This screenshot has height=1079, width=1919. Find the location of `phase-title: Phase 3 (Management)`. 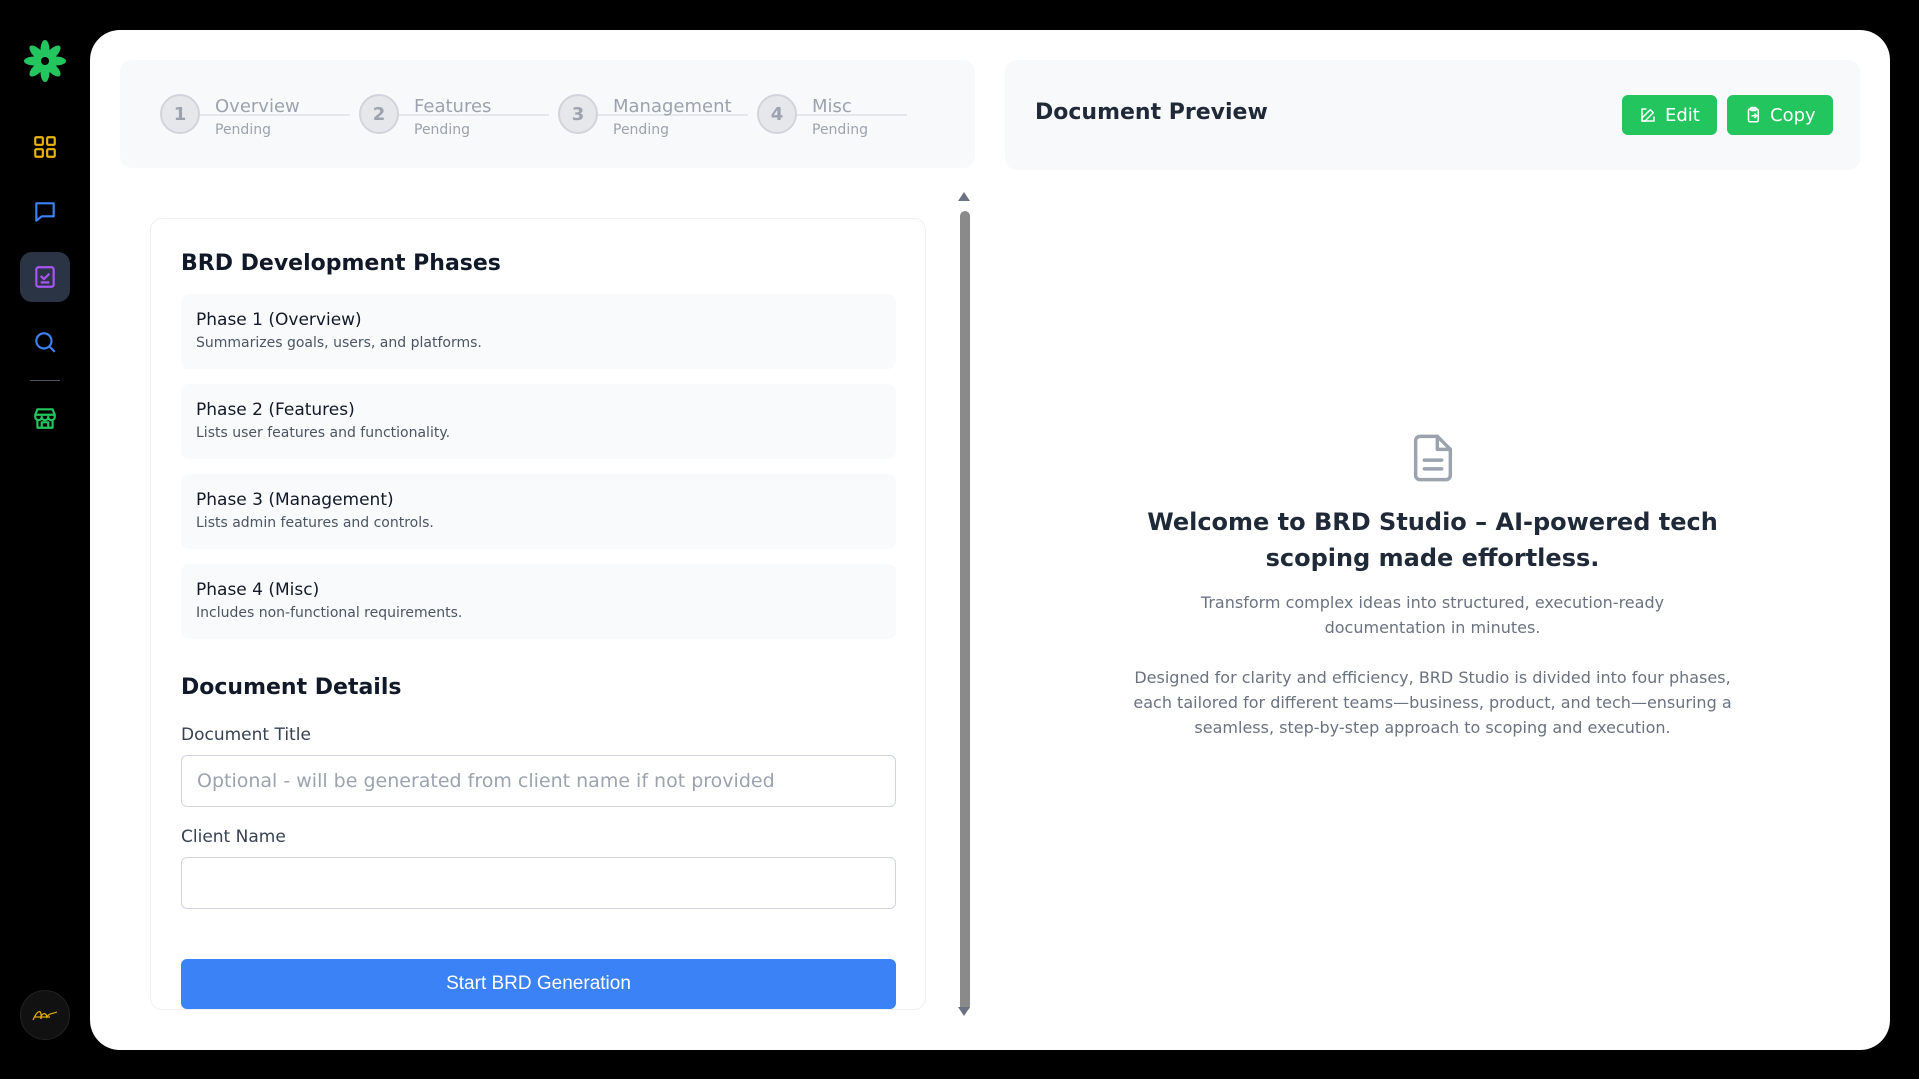

phase-title: Phase 3 (Management) is located at coordinates (295, 500).